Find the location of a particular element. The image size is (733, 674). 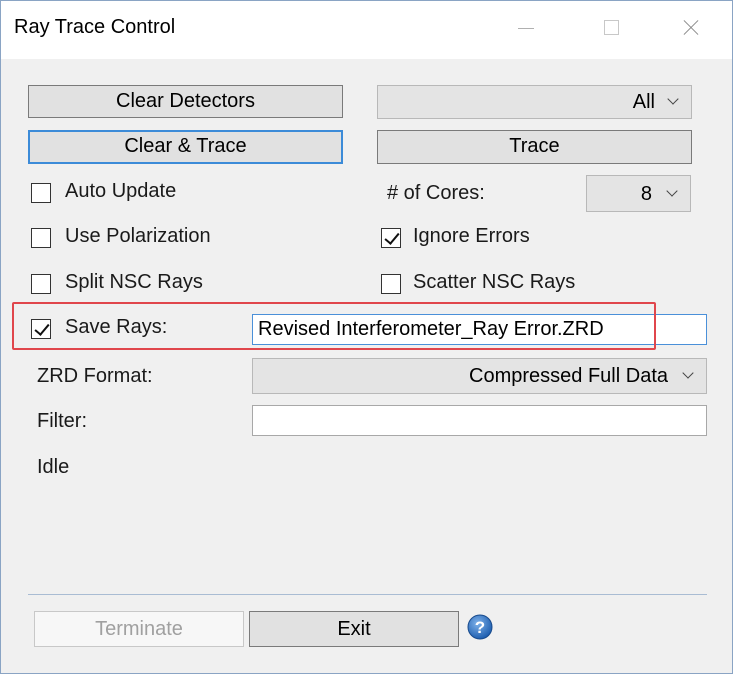

save-rays-label: Save Rays: is located at coordinates (116, 327).